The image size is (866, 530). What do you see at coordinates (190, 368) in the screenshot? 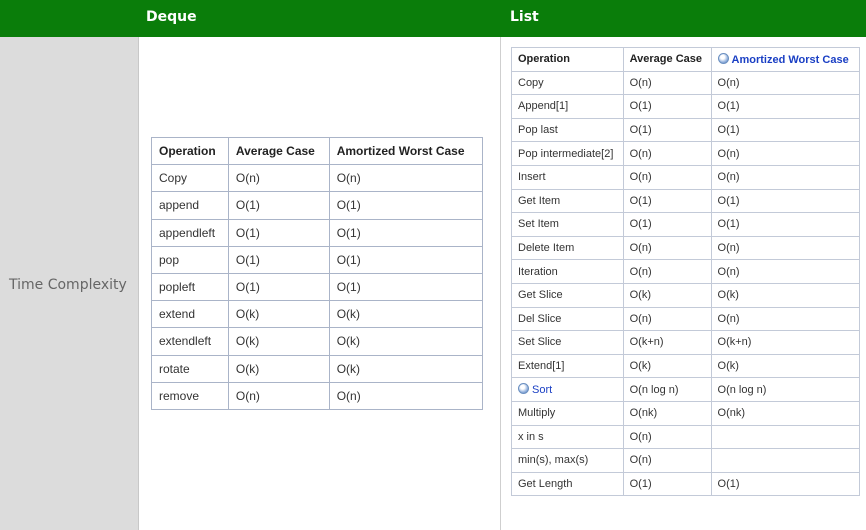
I see `table-cell: rotate` at bounding box center [190, 368].